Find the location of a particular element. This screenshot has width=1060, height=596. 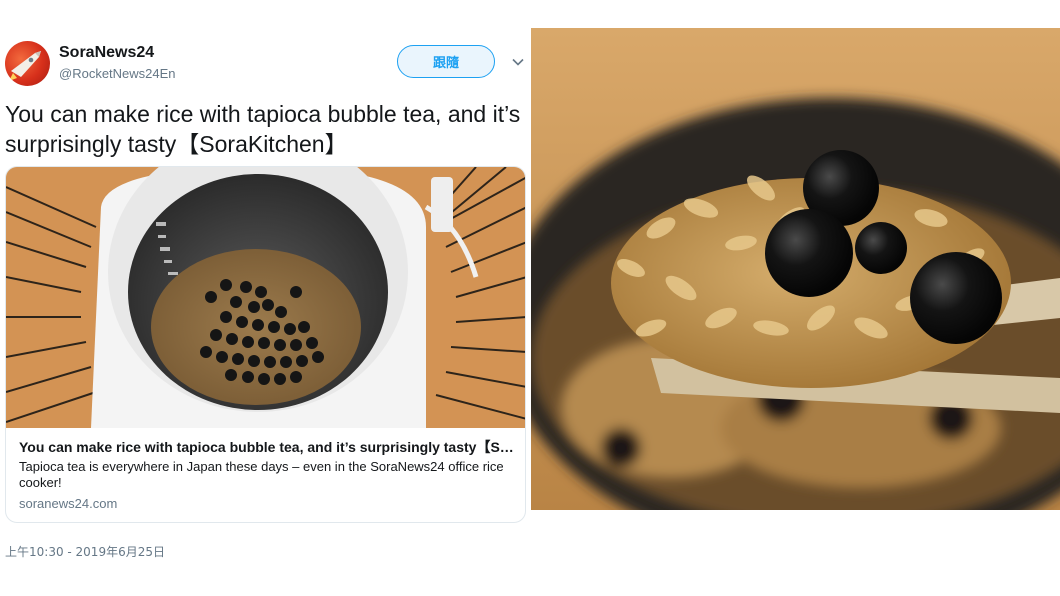

card-domain: soranews24.com is located at coordinates (68, 503).